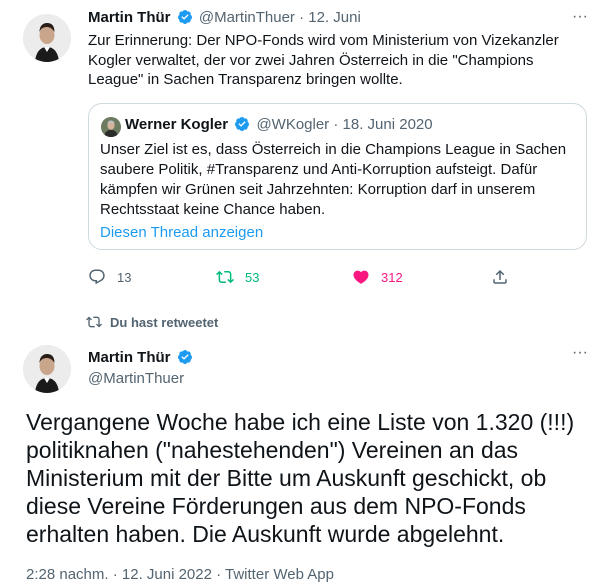 This screenshot has height=585, width=604. I want to click on tweet-date: 12. Juni, so click(334, 17).